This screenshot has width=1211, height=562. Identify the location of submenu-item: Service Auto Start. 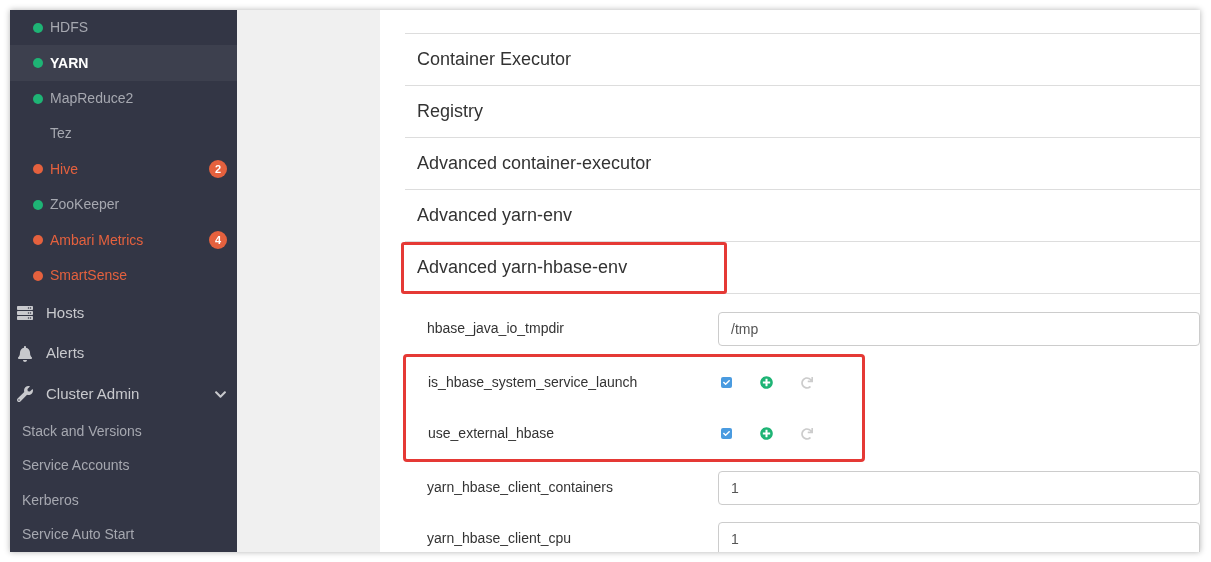
(78, 535).